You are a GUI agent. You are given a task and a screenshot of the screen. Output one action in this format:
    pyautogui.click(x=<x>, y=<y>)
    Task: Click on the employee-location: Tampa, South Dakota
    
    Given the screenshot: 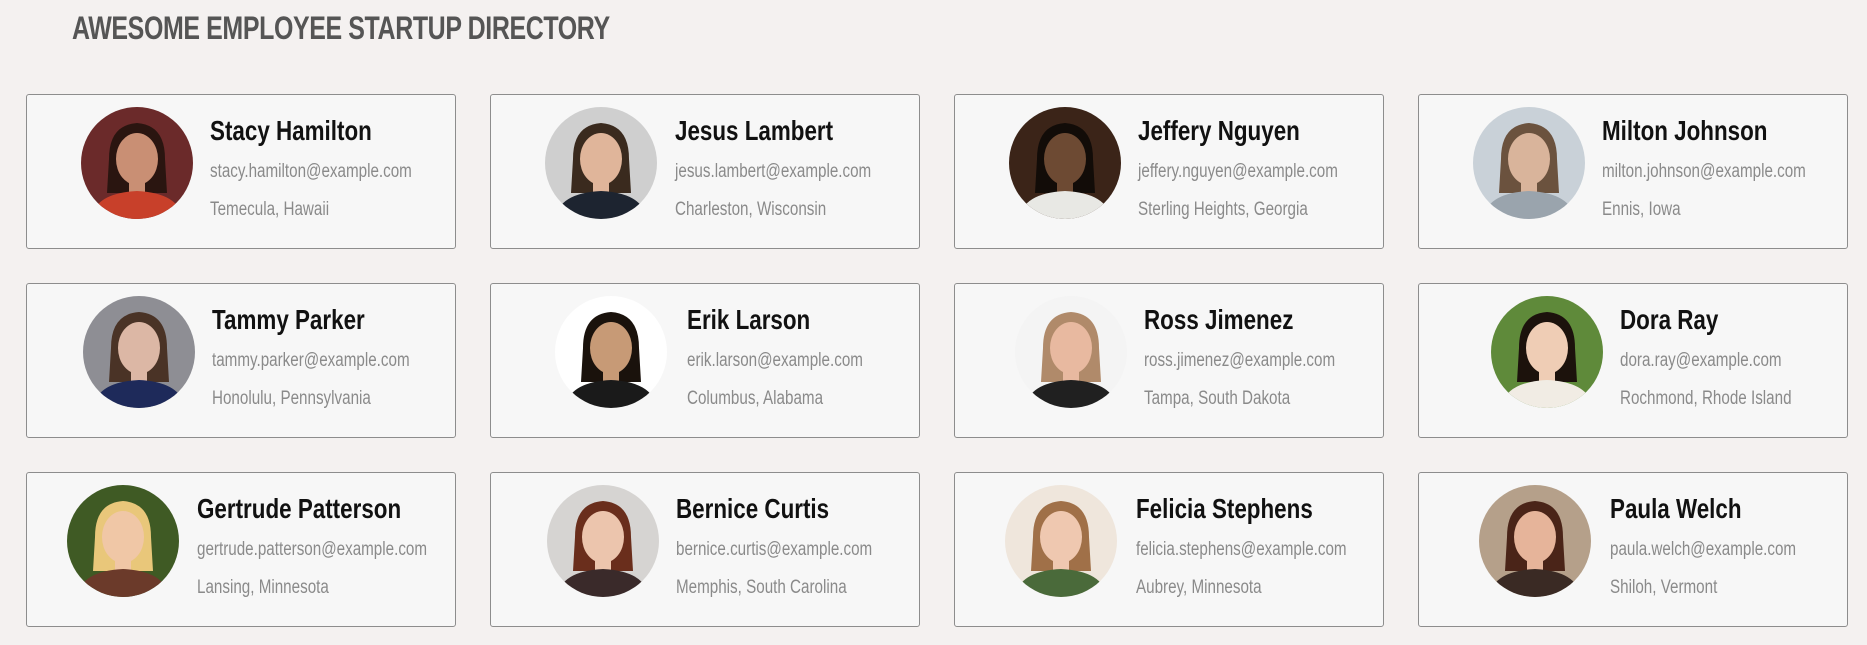 What is the action you would take?
    pyautogui.click(x=1217, y=398)
    